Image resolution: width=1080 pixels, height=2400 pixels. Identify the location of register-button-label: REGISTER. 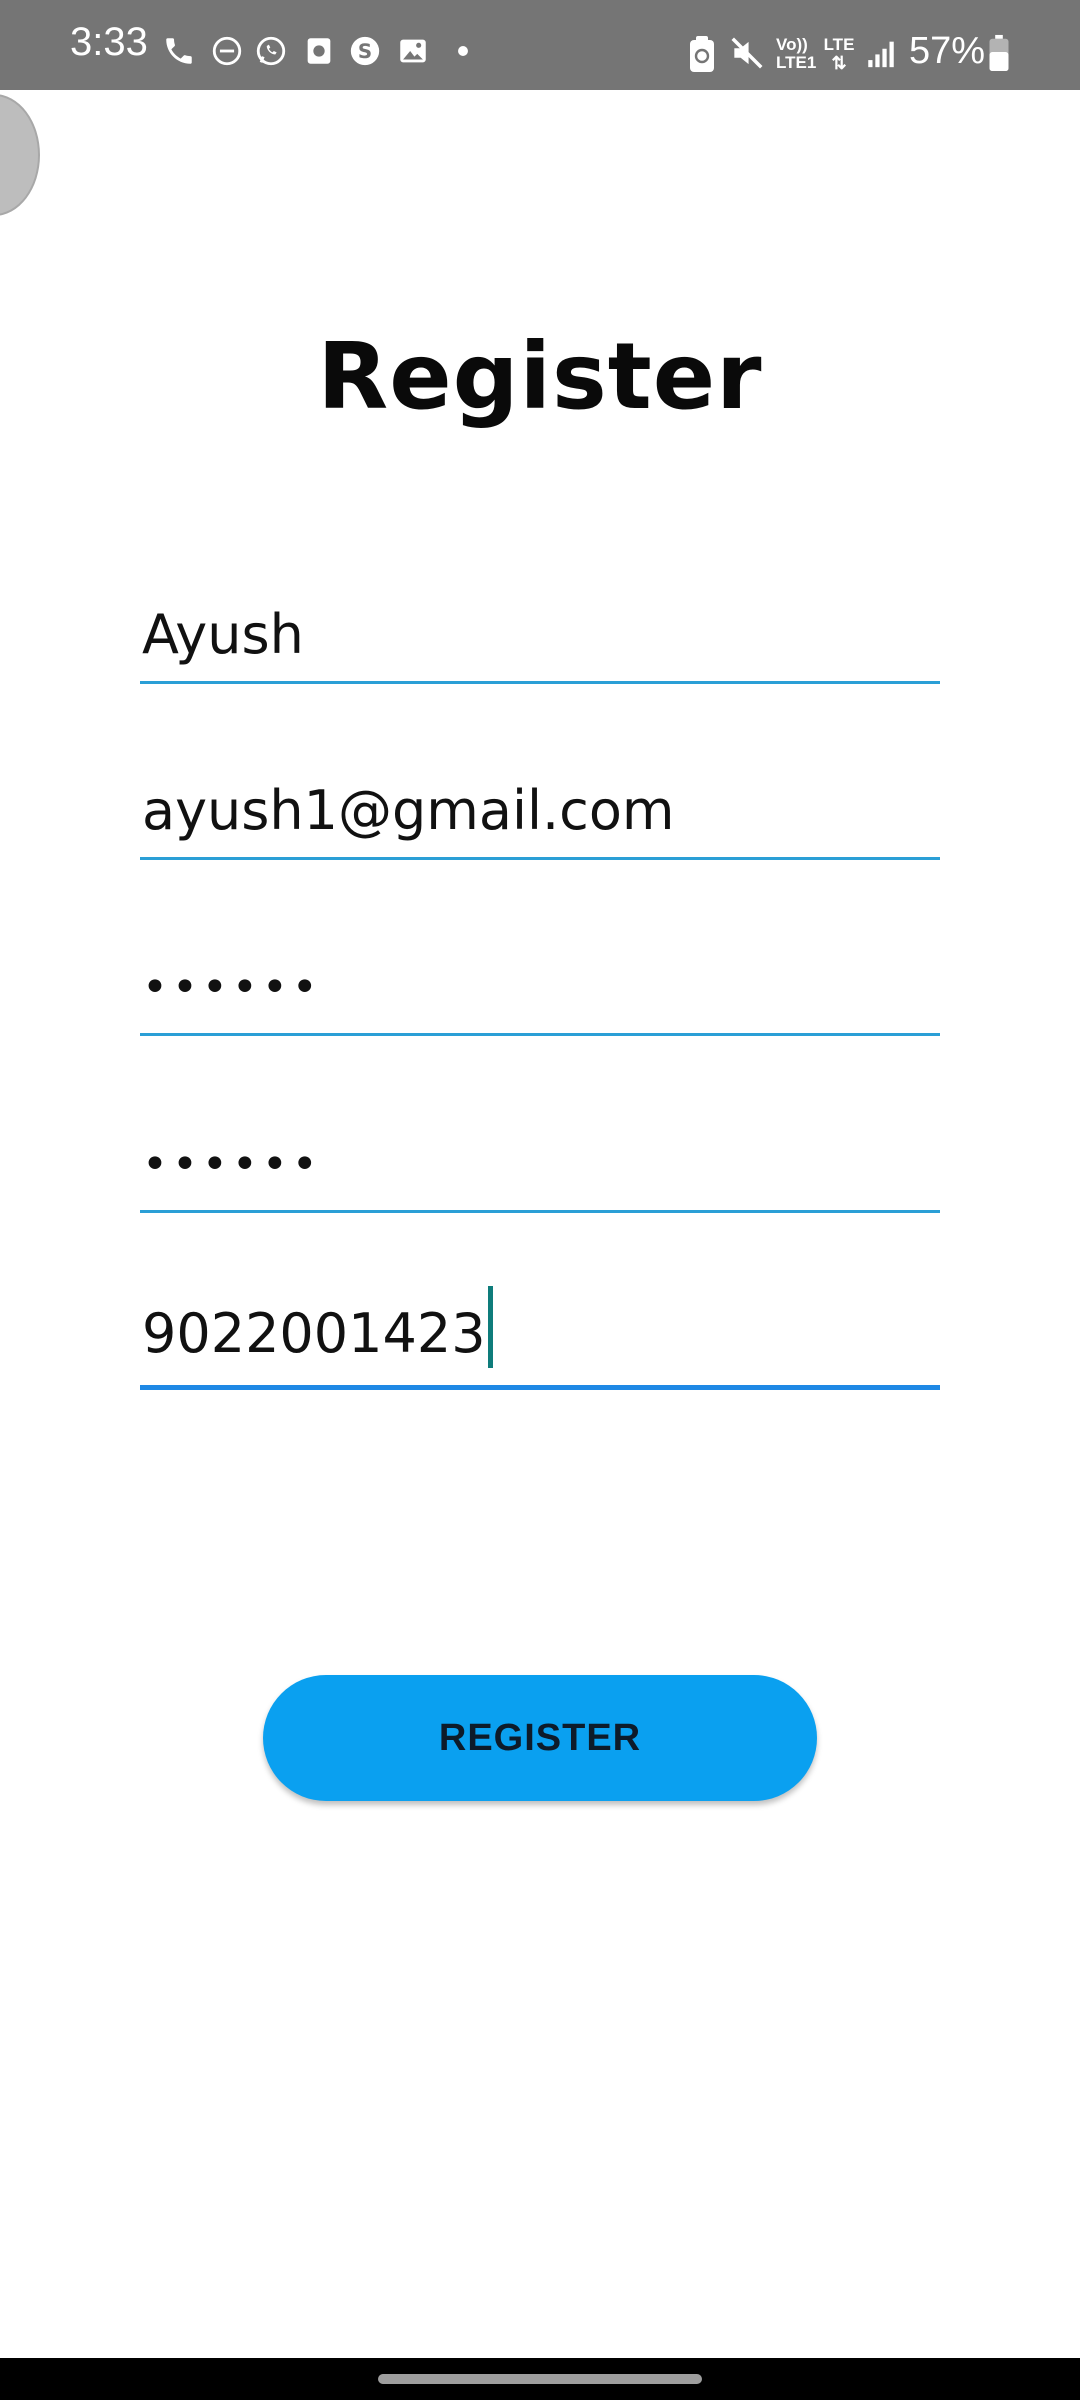
(540, 1737).